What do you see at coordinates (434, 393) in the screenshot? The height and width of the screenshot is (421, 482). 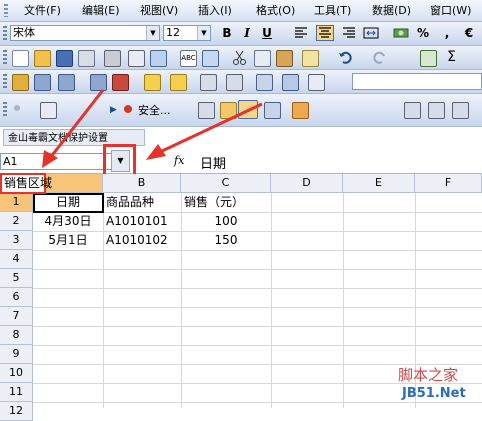 I see `watermark-url: JB51.Net` at bounding box center [434, 393].